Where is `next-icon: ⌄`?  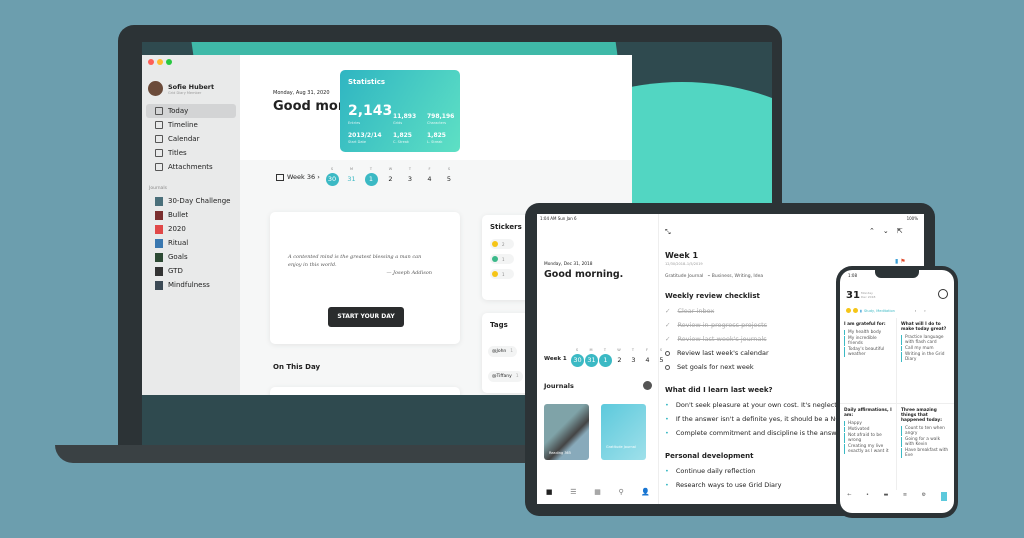 next-icon: ⌄ is located at coordinates (890, 231).